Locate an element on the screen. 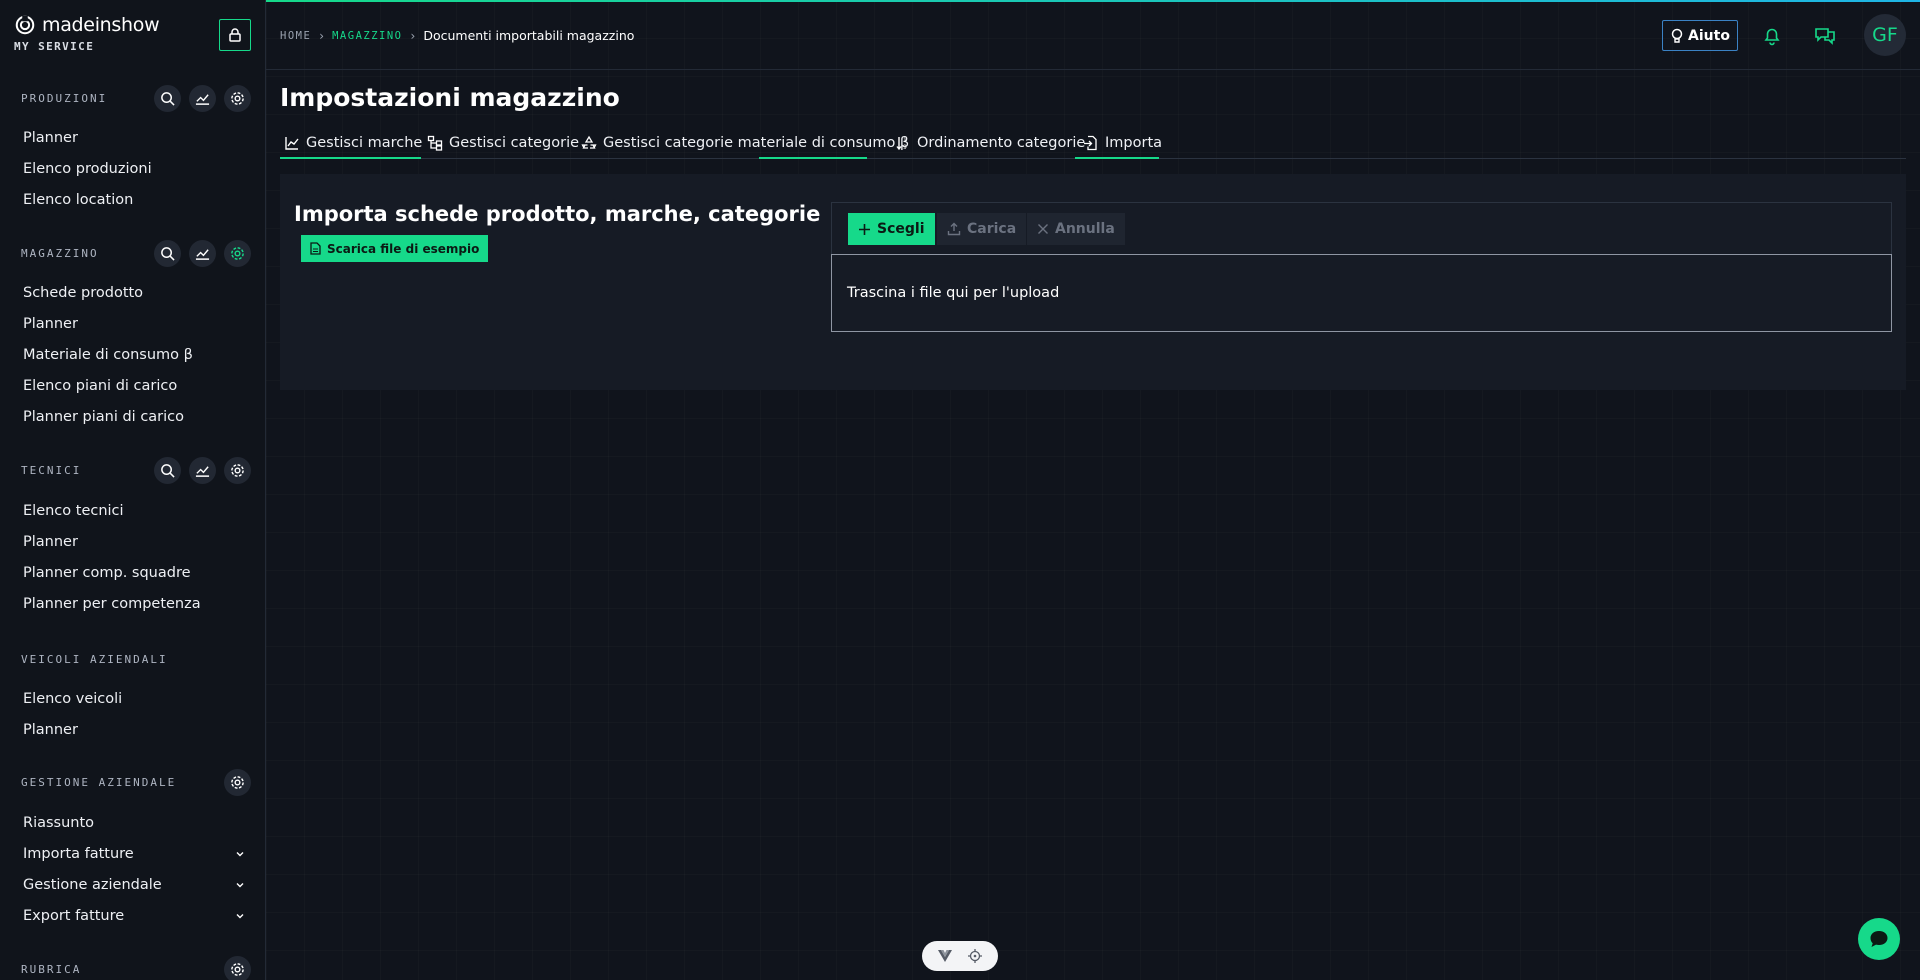 The height and width of the screenshot is (980, 1920). section-veicoli: VEICOLI AZIENDALI is located at coordinates (136, 659).